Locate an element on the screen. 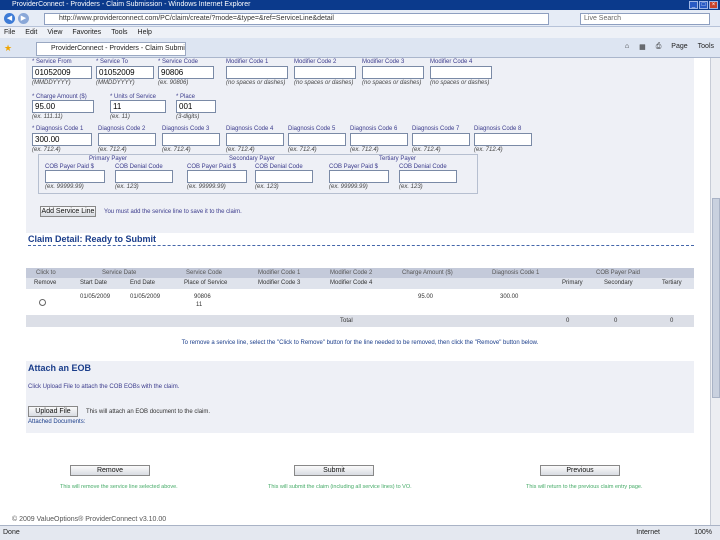 This screenshot has height=540, width=720. hint-cob-paid-1: (ex. 99999.99) is located at coordinates (64, 187).